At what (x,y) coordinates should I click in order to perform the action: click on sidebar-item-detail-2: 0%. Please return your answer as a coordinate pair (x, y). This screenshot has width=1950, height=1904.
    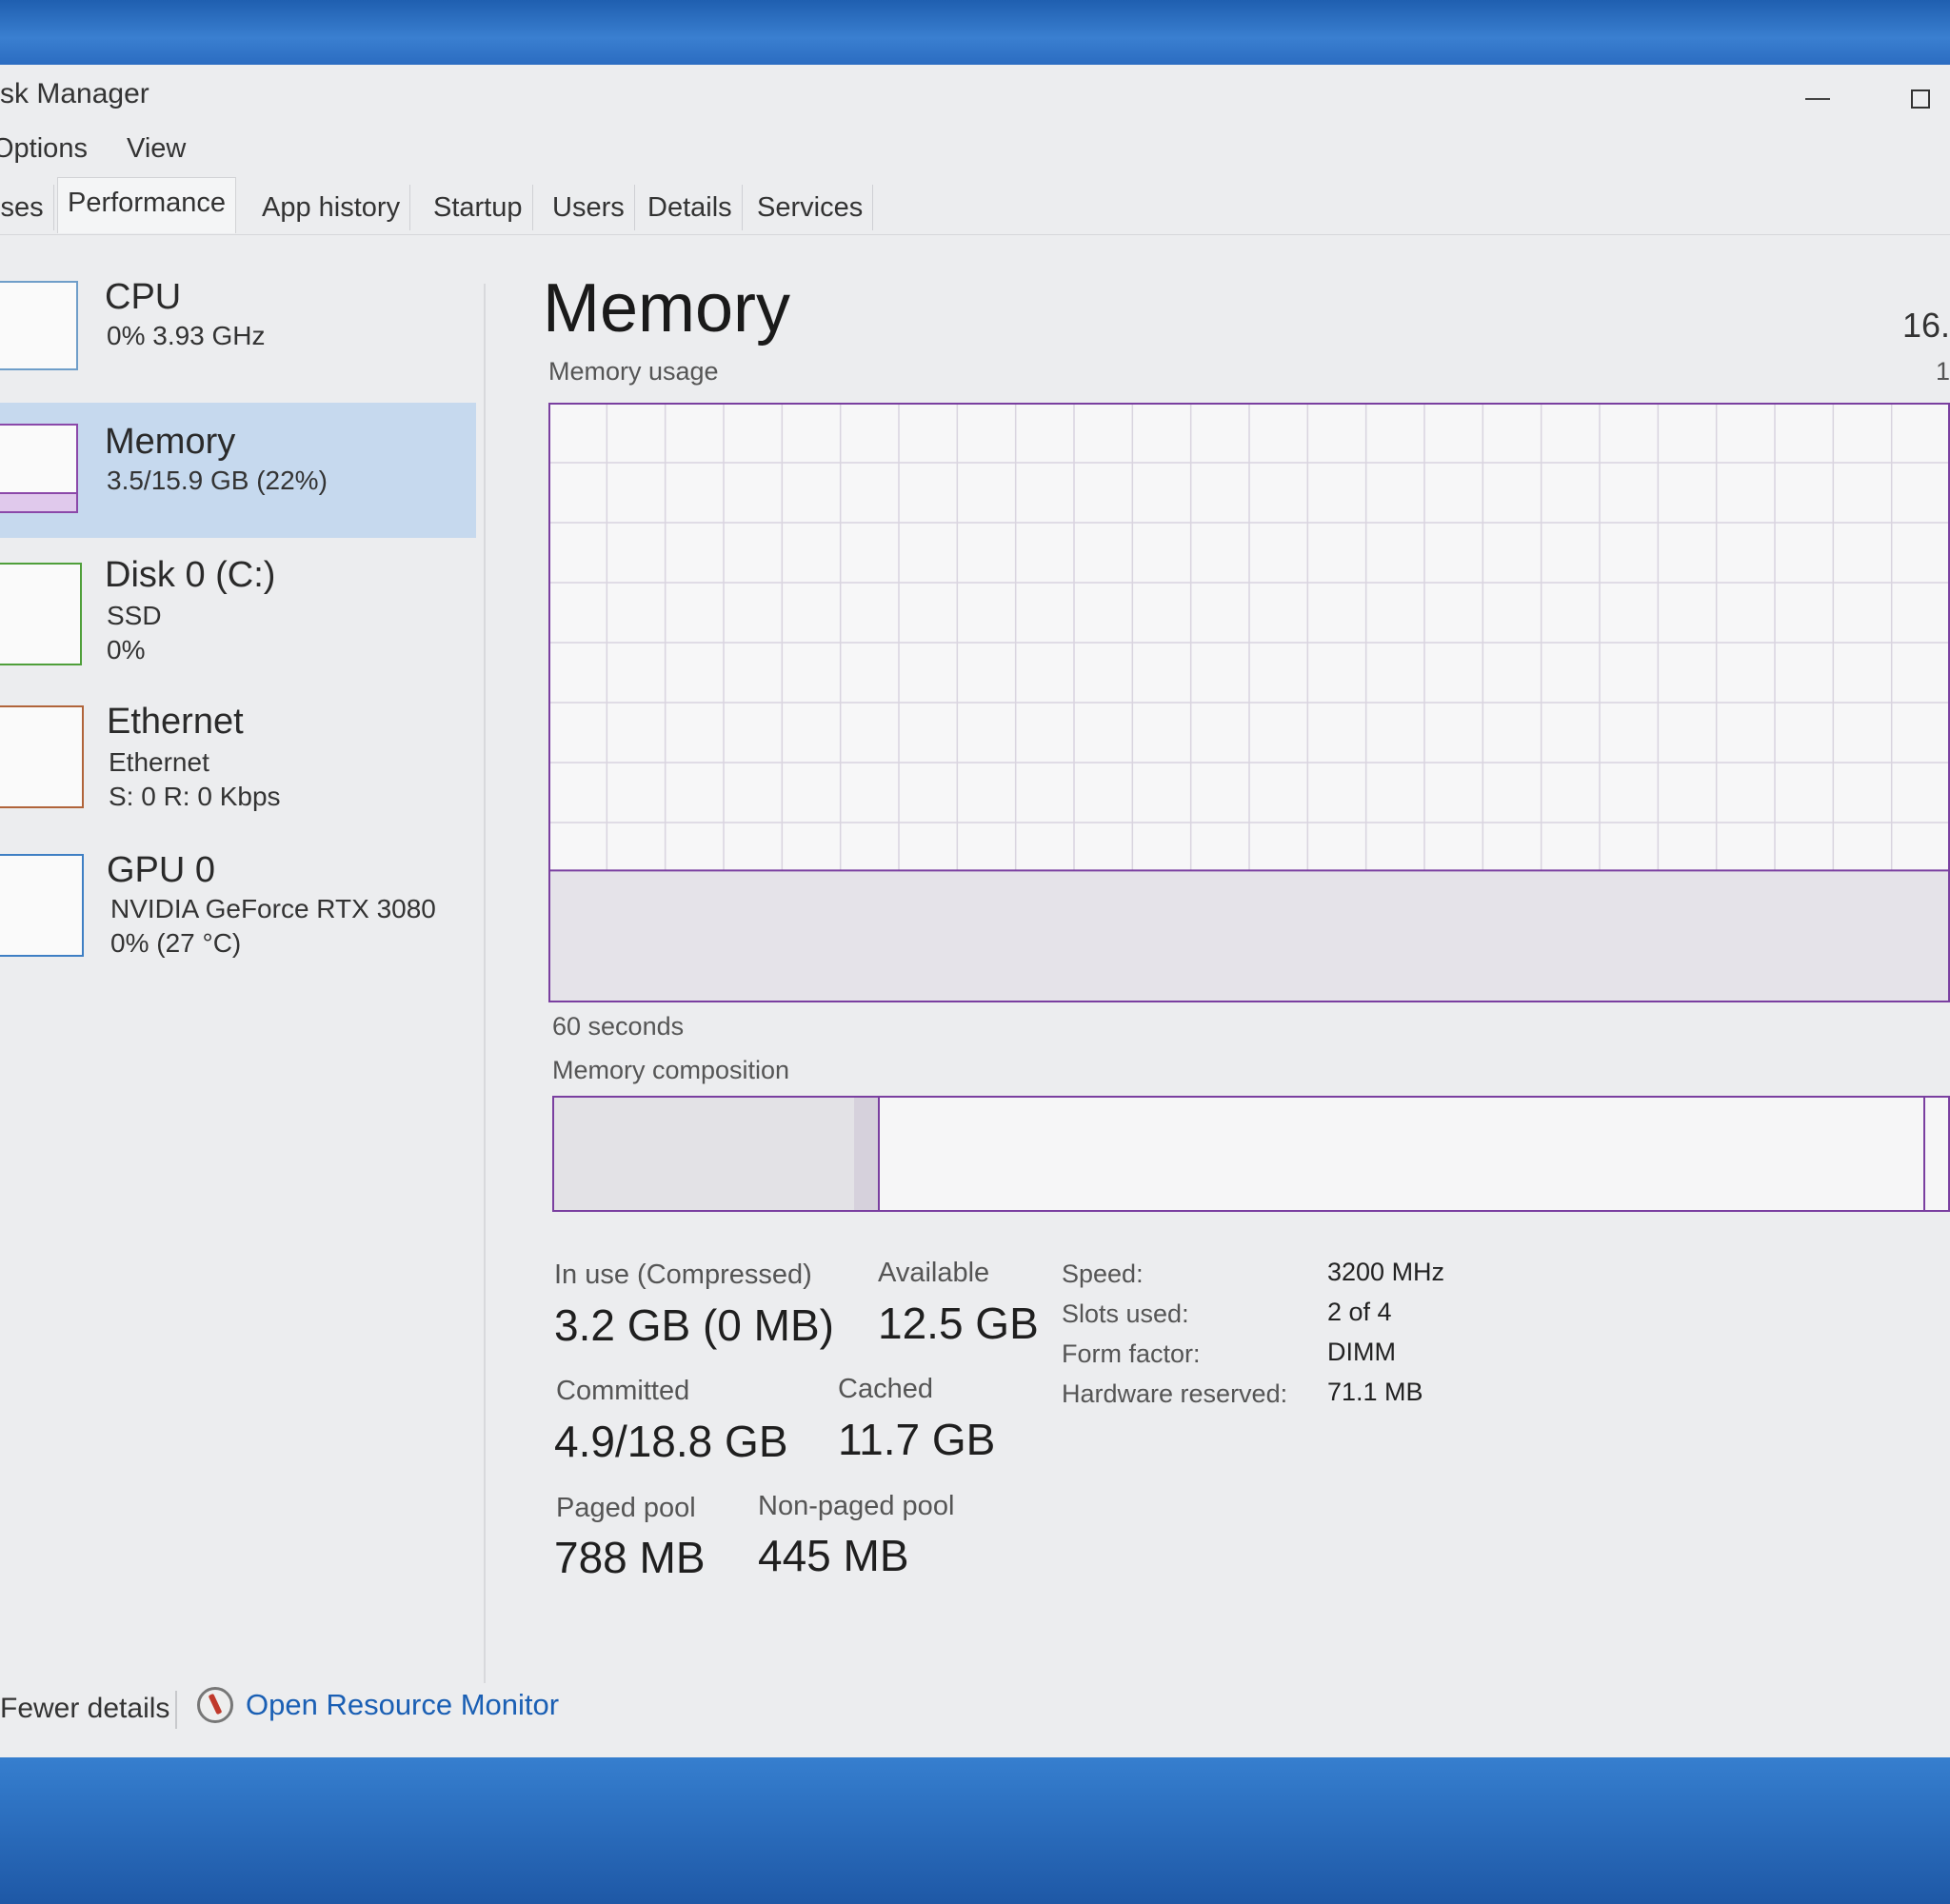
    Looking at the image, I should click on (126, 649).